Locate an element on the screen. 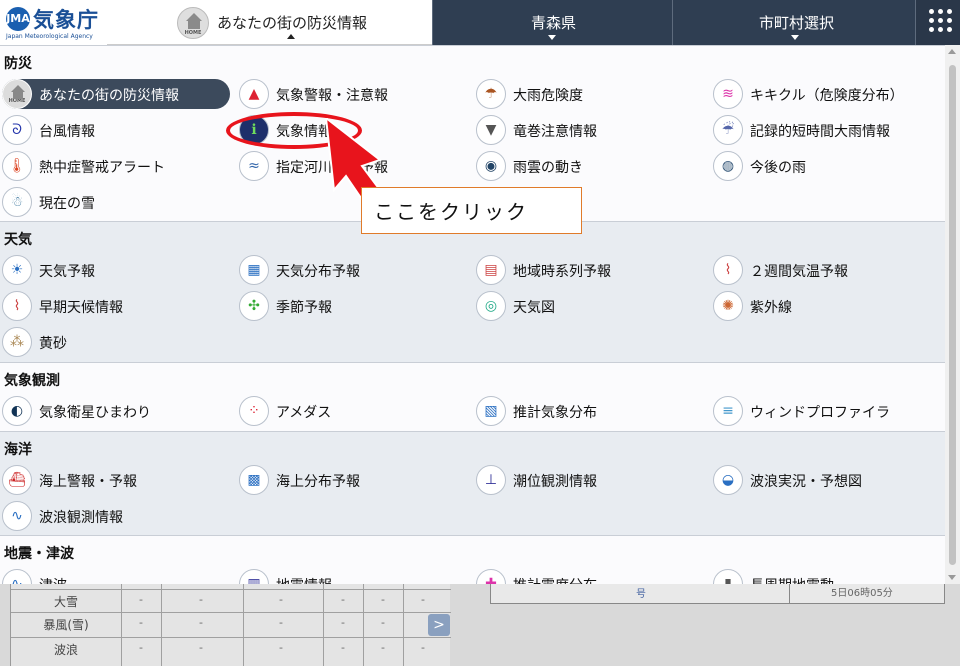  menu-item-two-week-temp: ⌇ ２週間気温予報 is located at coordinates (825, 270).